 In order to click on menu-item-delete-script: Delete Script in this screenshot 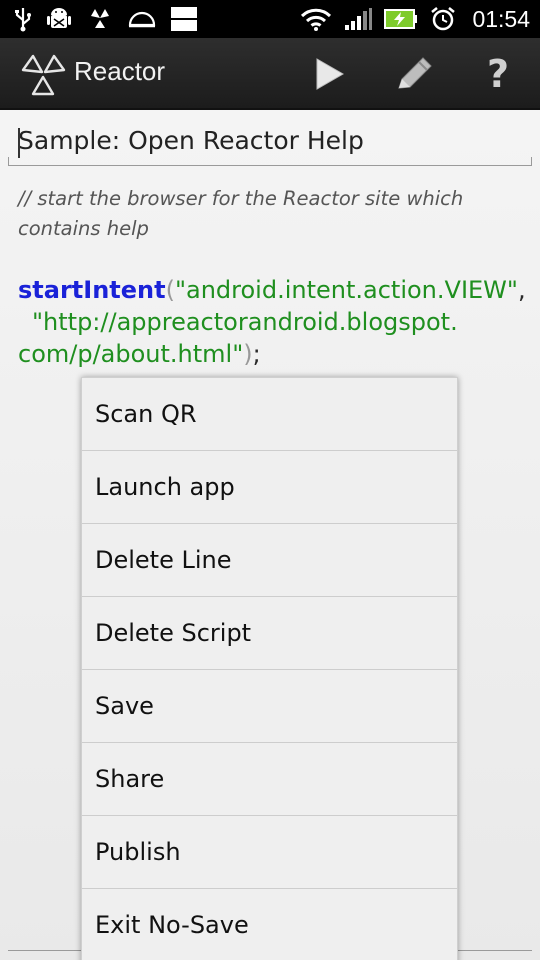, I will do `click(269, 633)`.